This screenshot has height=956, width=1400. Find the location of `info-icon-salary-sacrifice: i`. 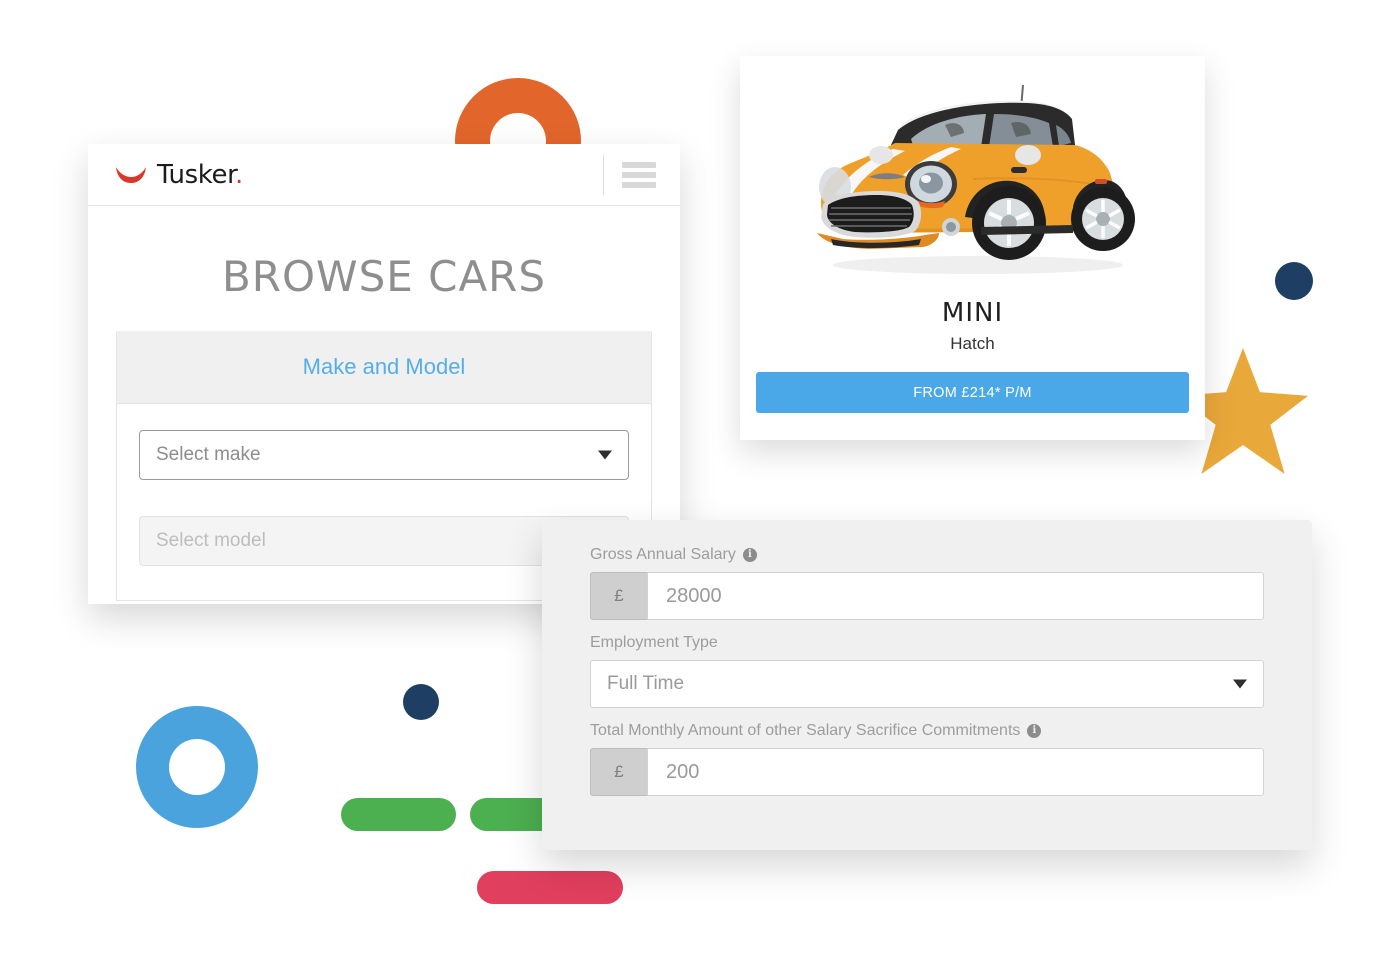

info-icon-salary-sacrifice: i is located at coordinates (1034, 731).